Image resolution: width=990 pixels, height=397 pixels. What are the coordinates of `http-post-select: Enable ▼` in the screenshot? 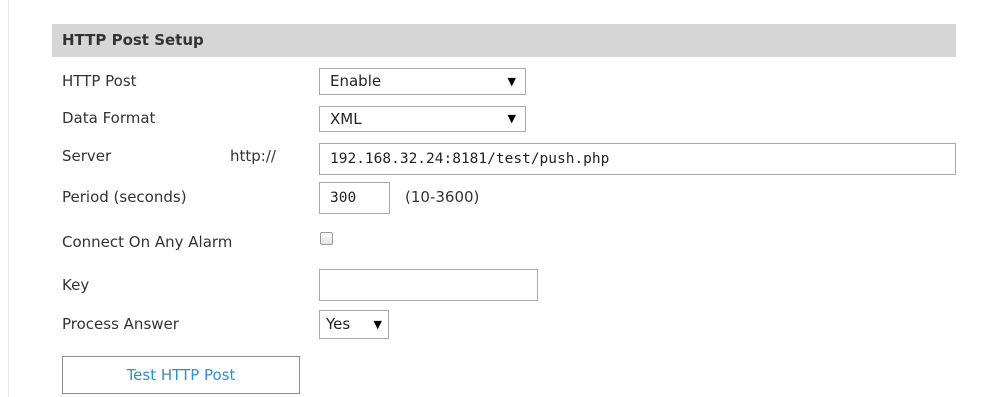 It's located at (422, 81).